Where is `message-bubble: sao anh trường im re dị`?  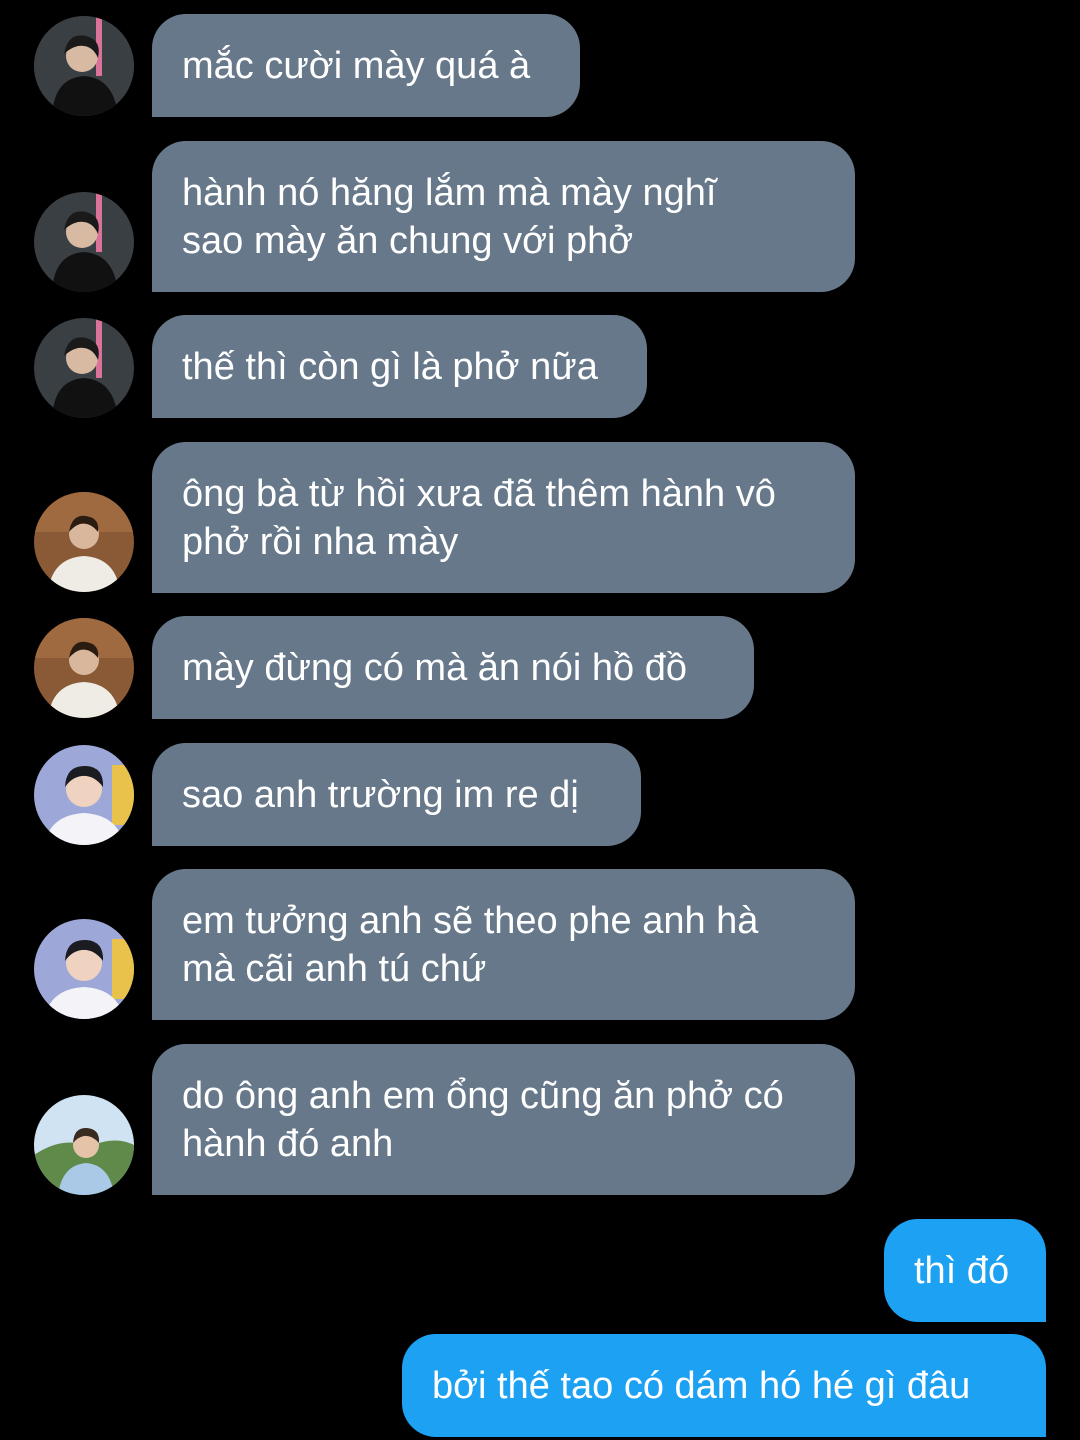 message-bubble: sao anh trường im re dị is located at coordinates (396, 794).